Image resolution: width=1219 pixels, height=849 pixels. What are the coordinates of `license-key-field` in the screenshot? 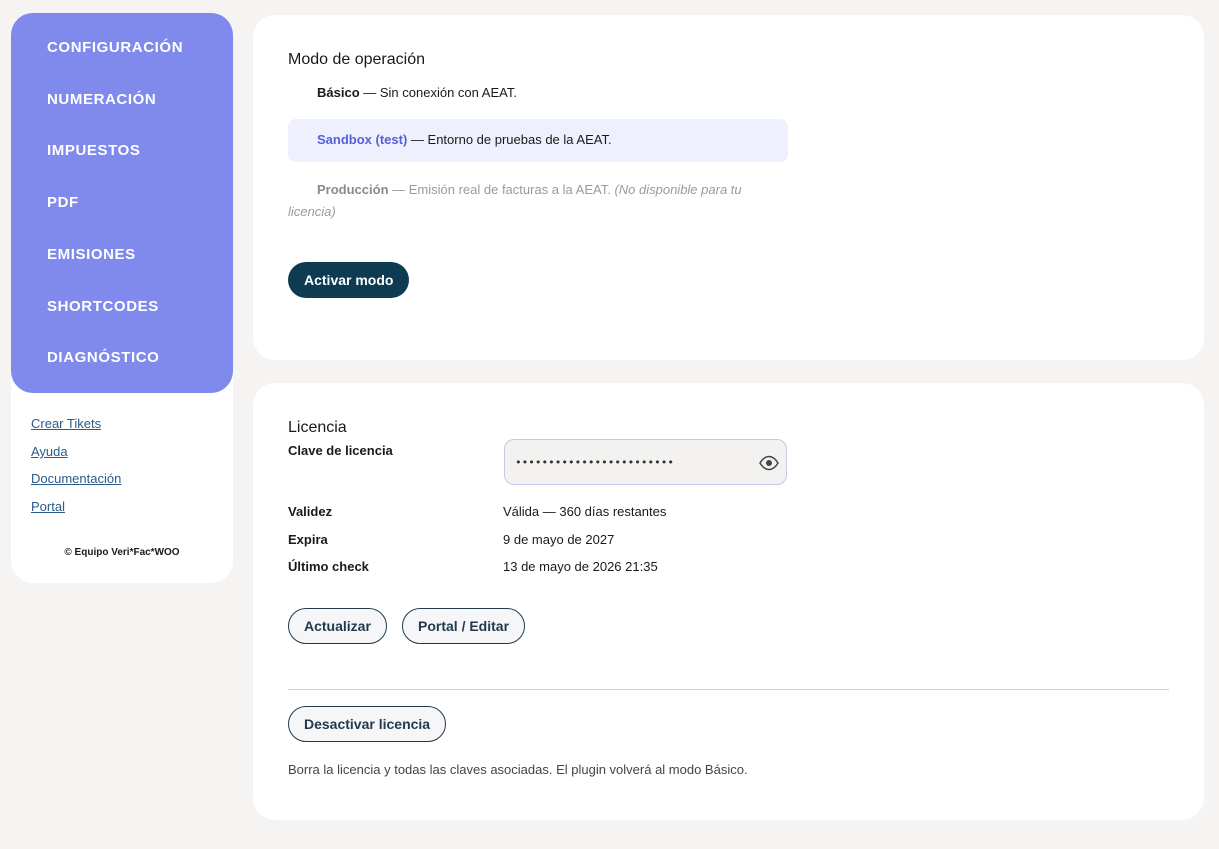 It's located at (645, 462).